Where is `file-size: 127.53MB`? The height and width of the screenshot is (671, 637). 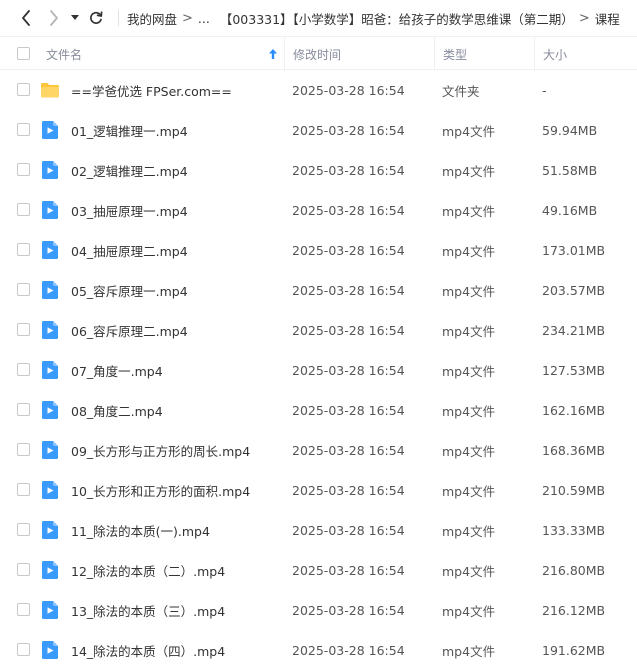 file-size: 127.53MB is located at coordinates (574, 370).